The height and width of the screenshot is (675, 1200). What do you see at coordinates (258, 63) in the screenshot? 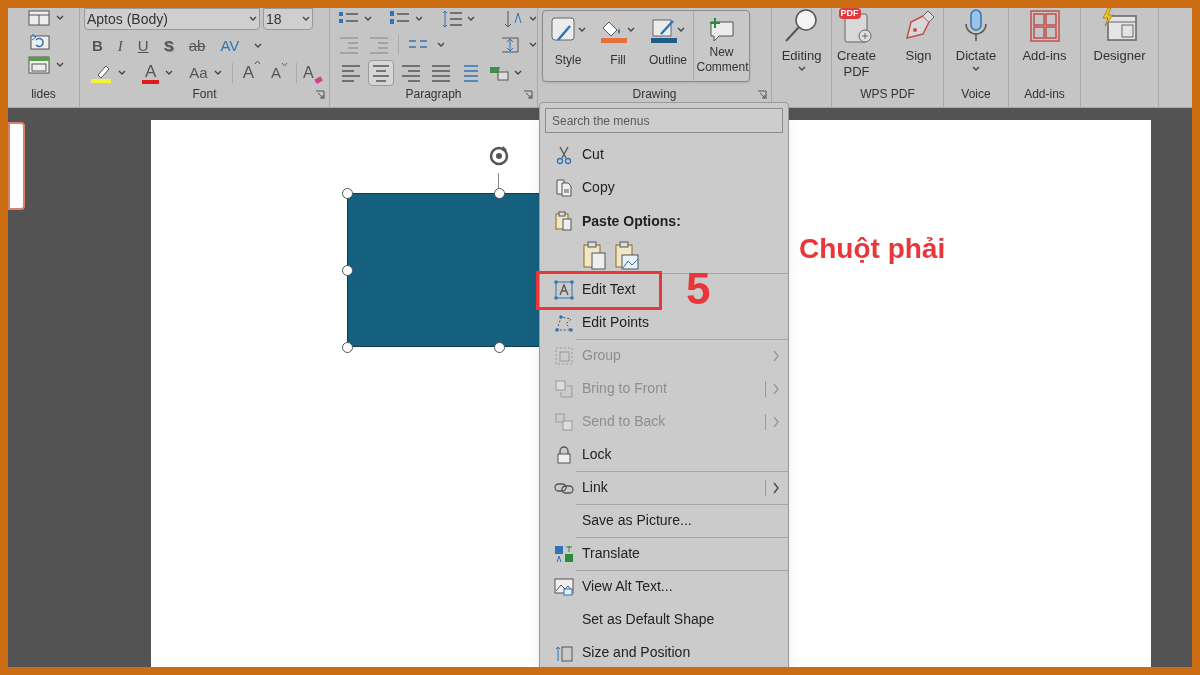
I see `caret-up-icon` at bounding box center [258, 63].